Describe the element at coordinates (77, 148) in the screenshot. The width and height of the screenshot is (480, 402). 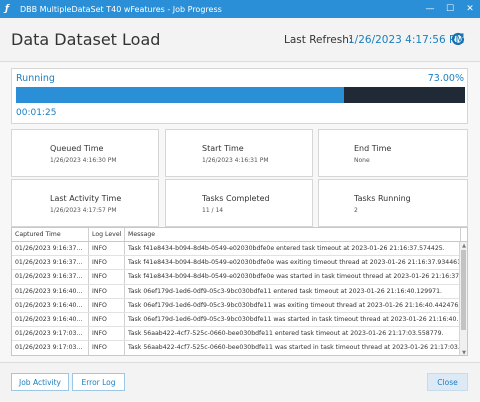
I see `card-label: Queued Time` at that location.